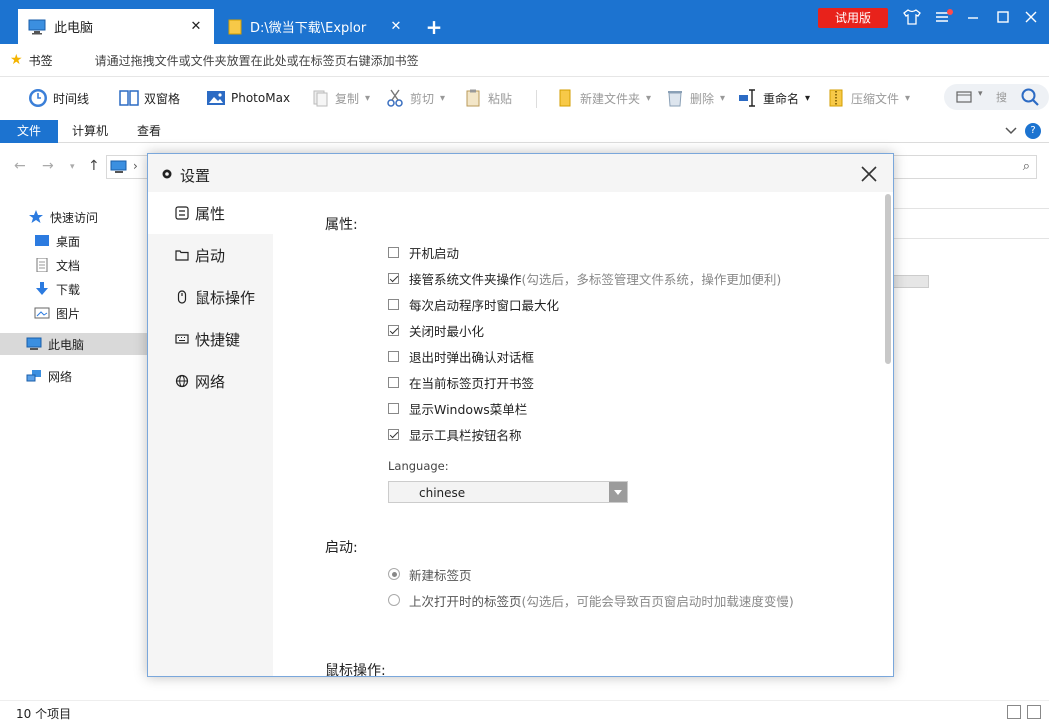 Image resolution: width=1049 pixels, height=724 pixels. Describe the element at coordinates (591, 600) in the screenshot. I see `option-startup-restore-tabs: 上次打开时的标签页 (勾选后，可能会导致百页窗启动时加载速度变慢)` at that location.